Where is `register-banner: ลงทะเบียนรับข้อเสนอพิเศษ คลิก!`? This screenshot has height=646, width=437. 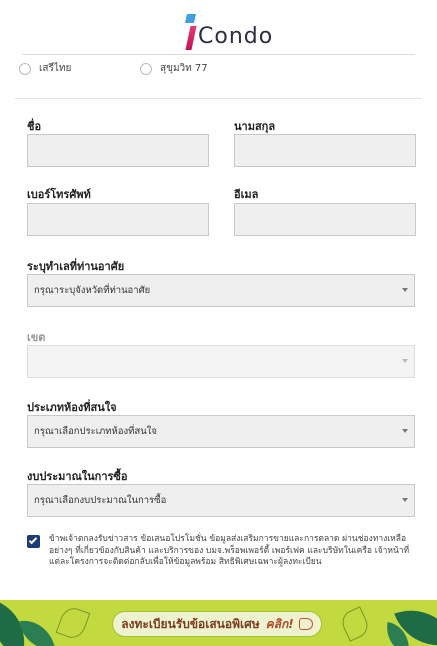 register-banner: ลงทะเบียนรับข้อเสนอพิเศษ คลิก! is located at coordinates (218, 623).